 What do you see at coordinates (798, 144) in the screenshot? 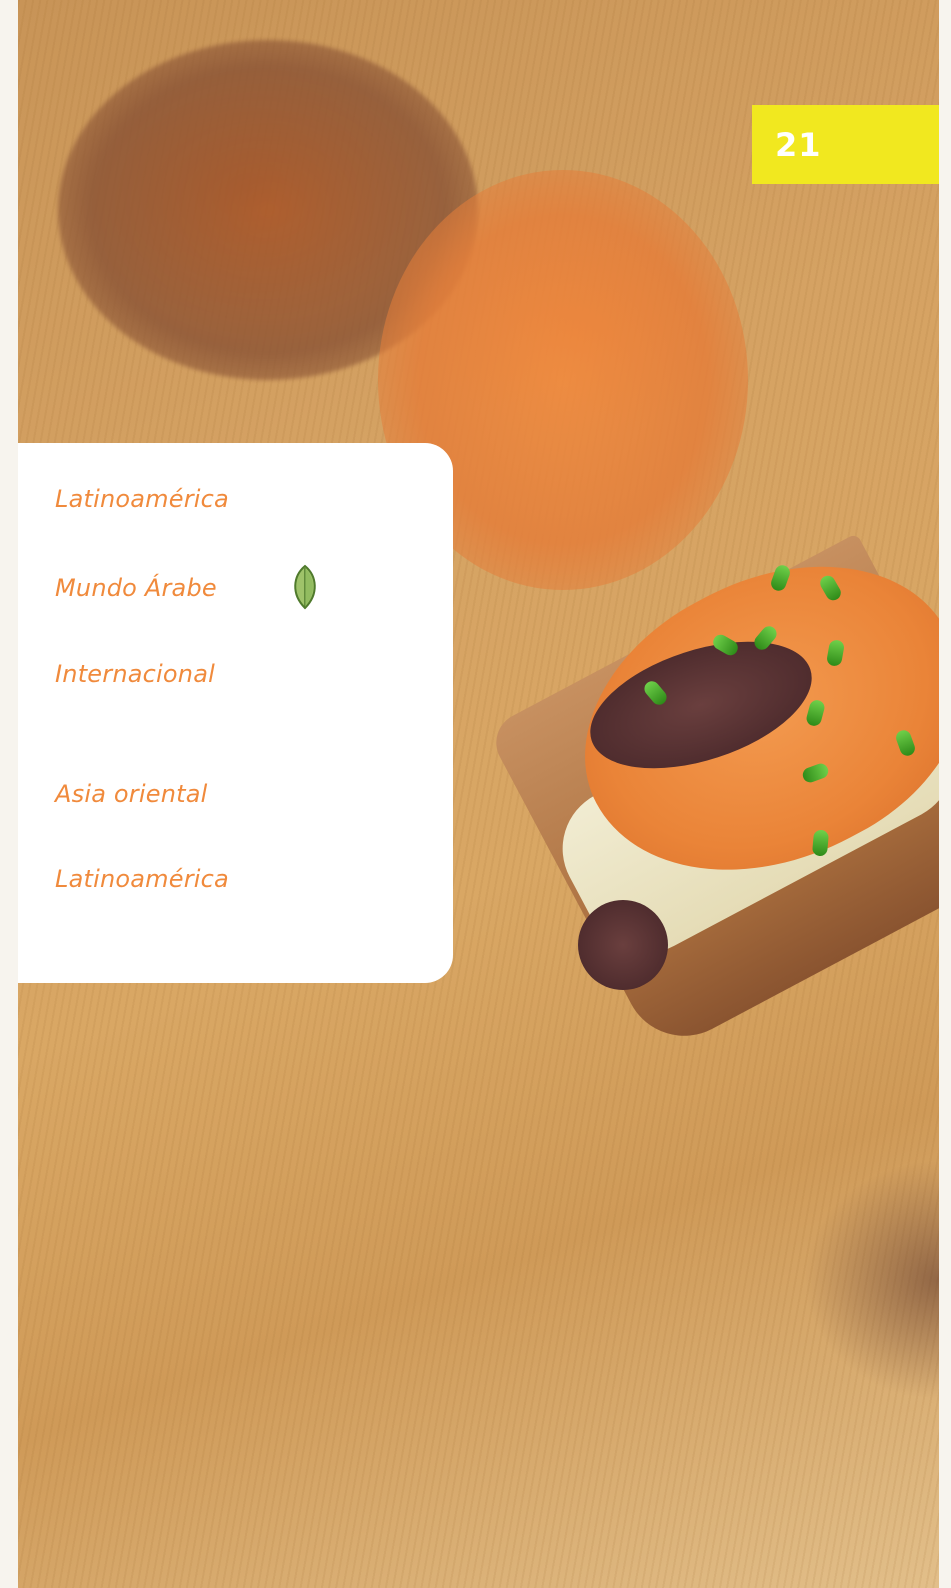
I see `page-number: 21` at bounding box center [798, 144].